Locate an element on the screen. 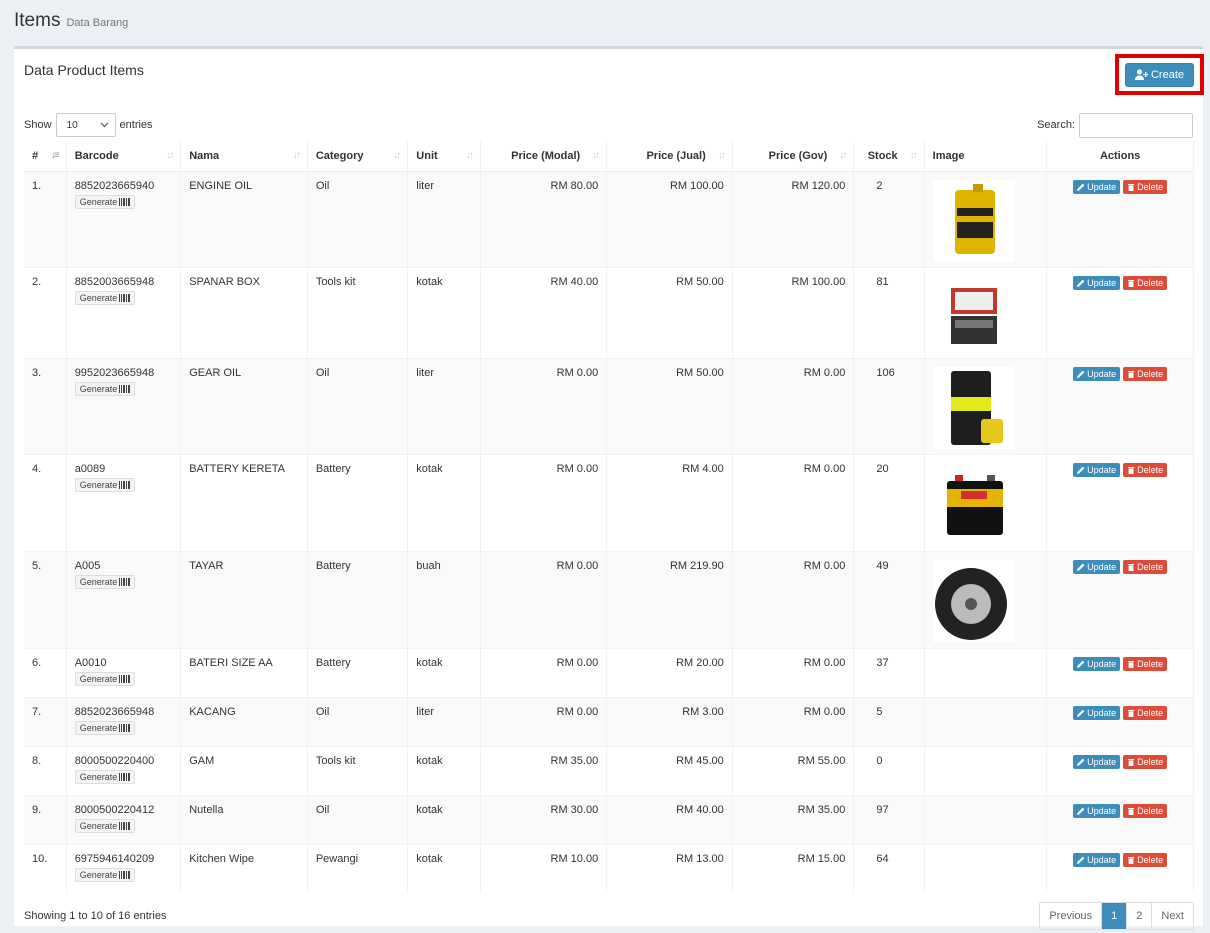  cell-nama: TAYAR is located at coordinates (244, 599).